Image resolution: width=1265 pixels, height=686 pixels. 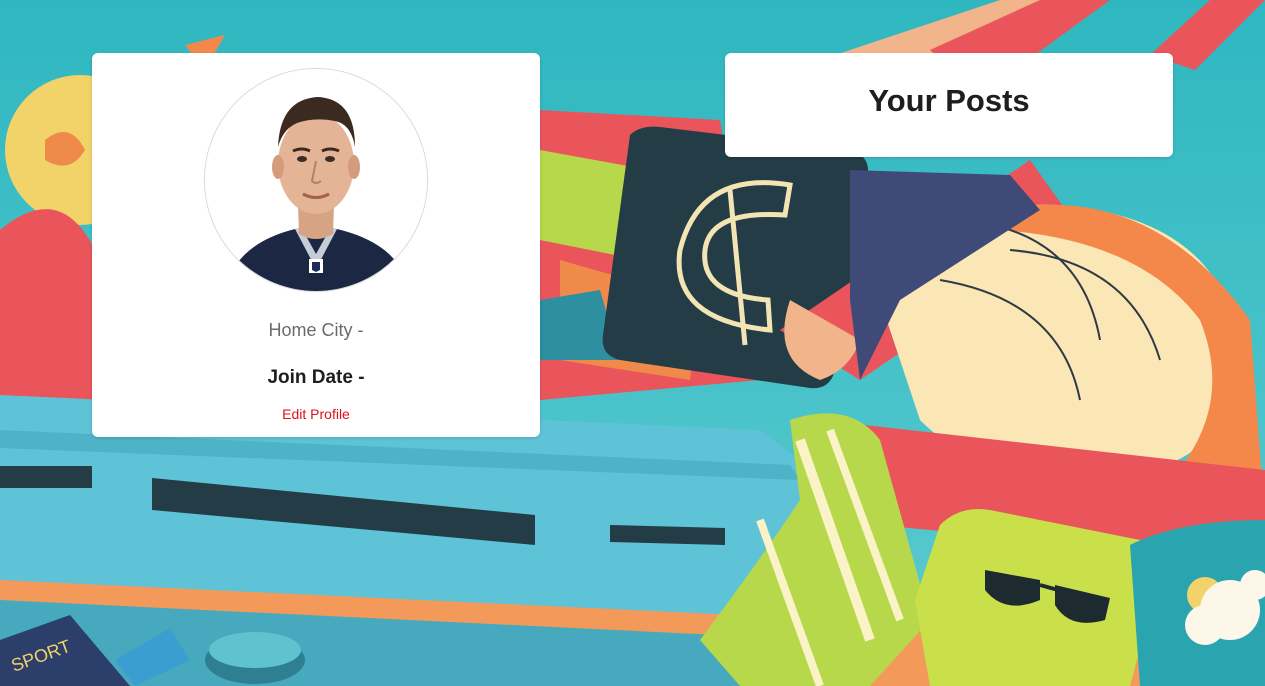 I want to click on home-city-label: Home City -, so click(x=316, y=330).